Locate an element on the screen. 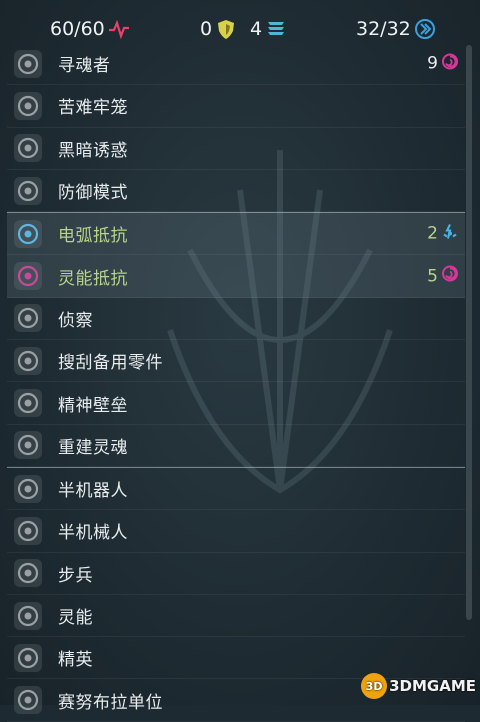  trait-label: 灵能抵抗 is located at coordinates (93, 278).